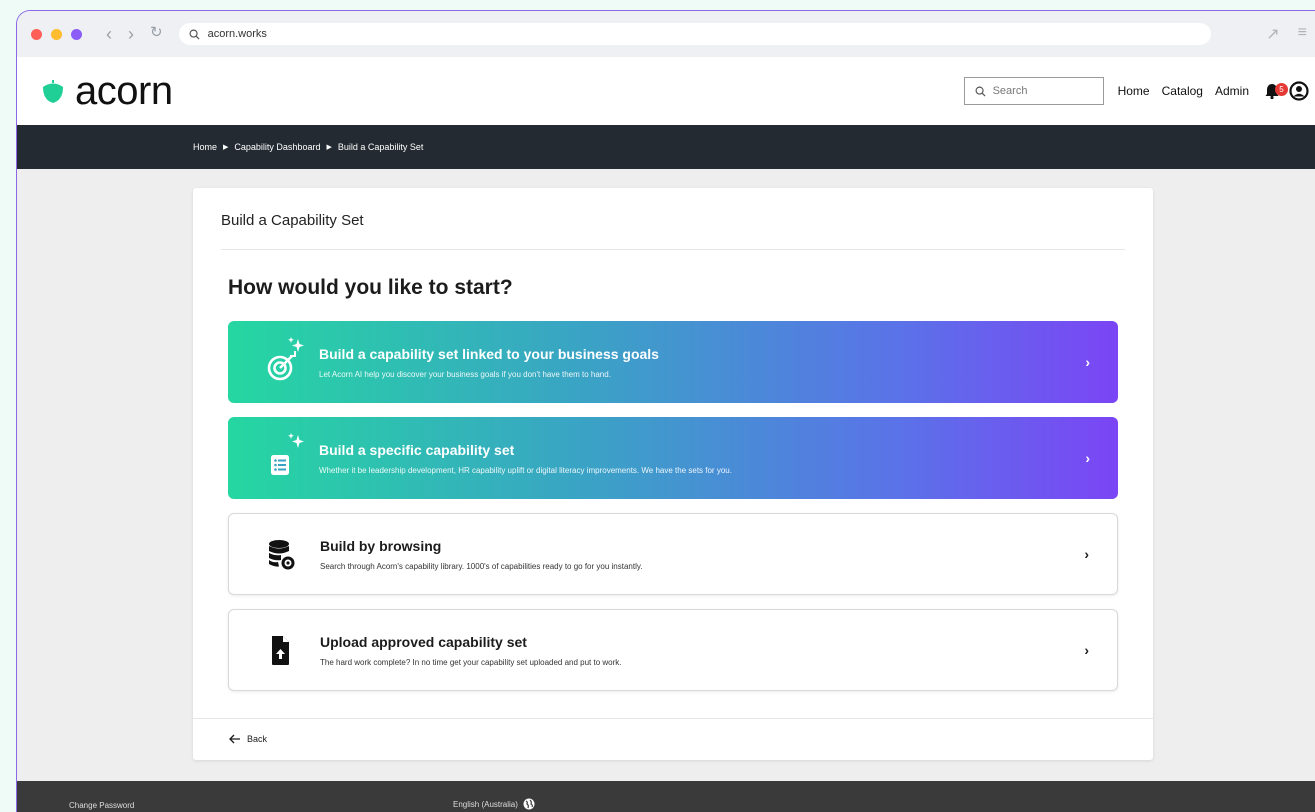 This screenshot has width=1315, height=812. Describe the element at coordinates (1272, 34) in the screenshot. I see `expand-icon: ↗` at that location.